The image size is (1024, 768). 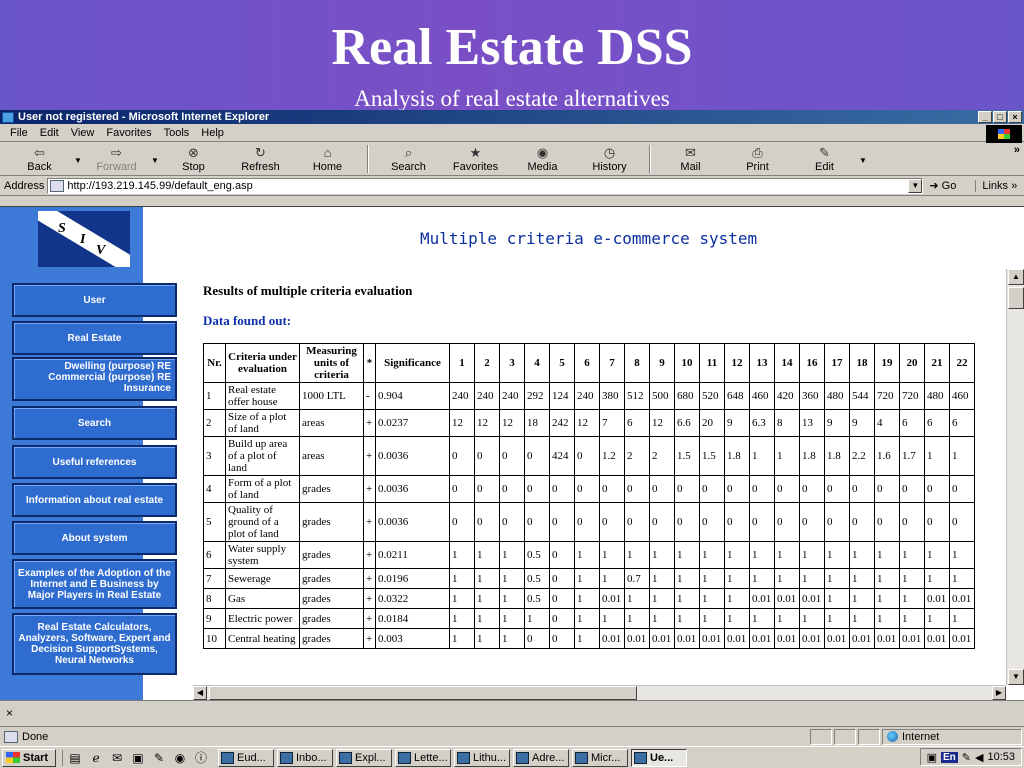 What do you see at coordinates (408, 158) in the screenshot?
I see `search-button: ⌕ Search` at bounding box center [408, 158].